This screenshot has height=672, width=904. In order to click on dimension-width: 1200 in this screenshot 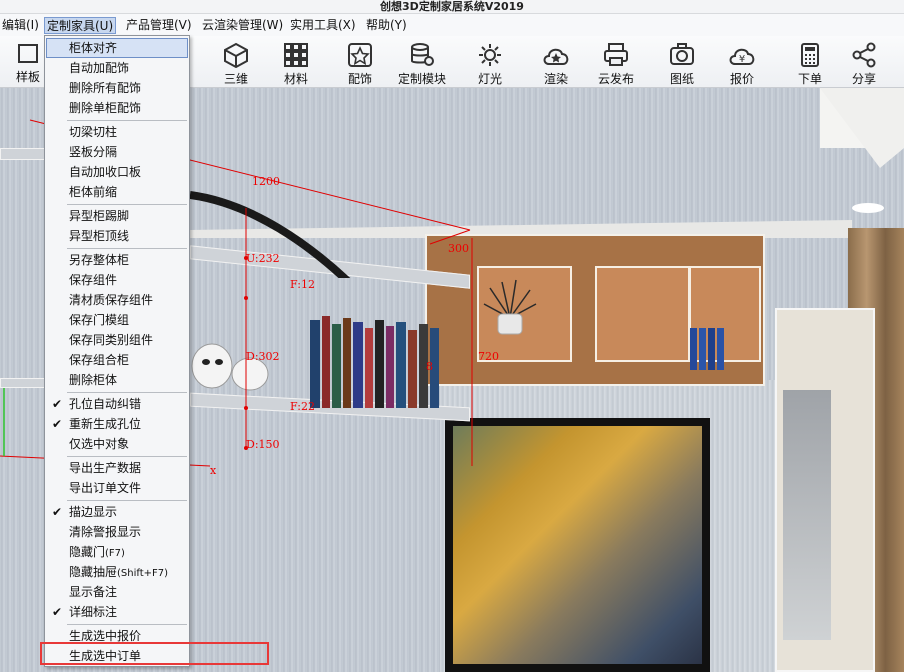, I will do `click(266, 181)`.